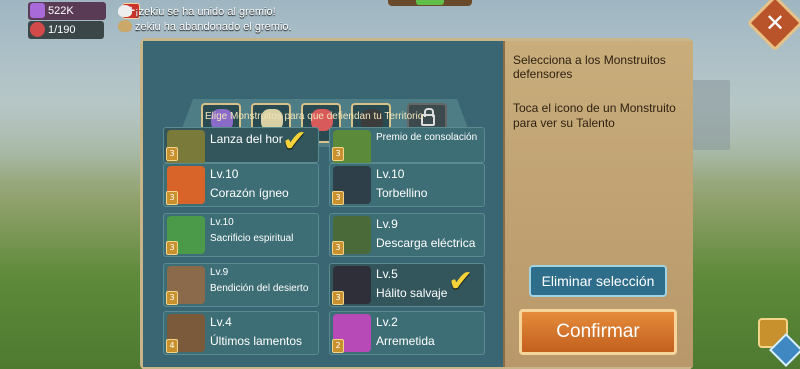 This screenshot has height=369, width=800. What do you see at coordinates (598, 332) in the screenshot?
I see `confirm-button: Confirmar` at bounding box center [598, 332].